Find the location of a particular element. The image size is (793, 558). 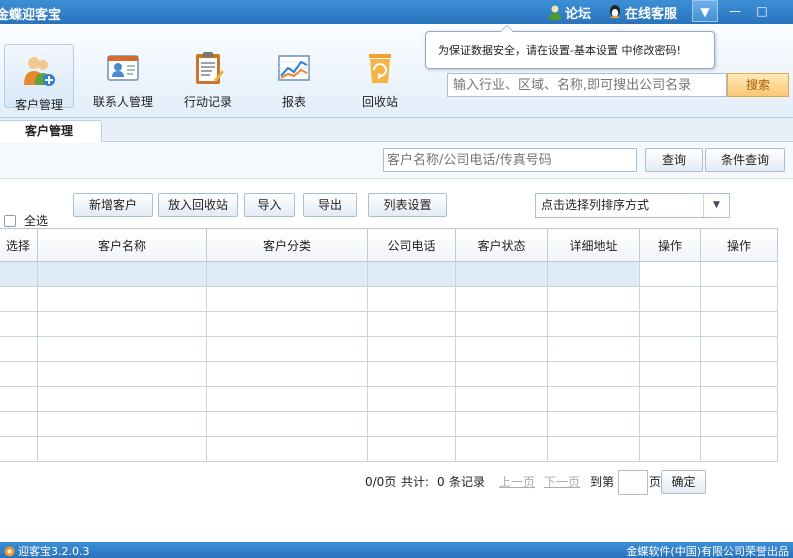

condition-query-button: 条件查询 is located at coordinates (745, 160).